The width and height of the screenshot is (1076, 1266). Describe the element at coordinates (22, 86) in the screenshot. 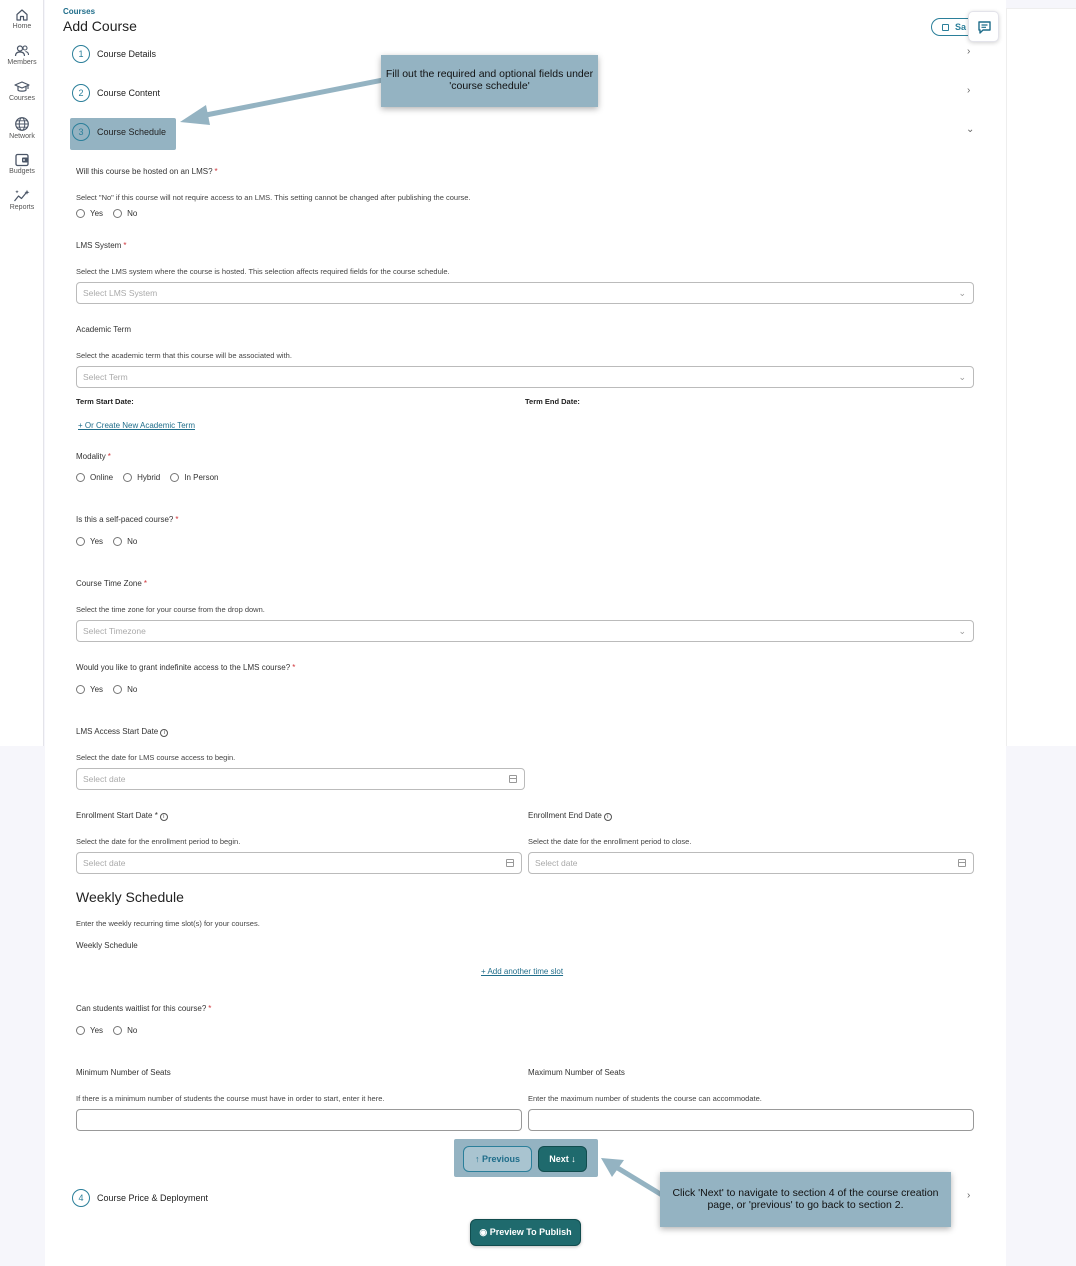

I see `graduation-cap-icon` at that location.